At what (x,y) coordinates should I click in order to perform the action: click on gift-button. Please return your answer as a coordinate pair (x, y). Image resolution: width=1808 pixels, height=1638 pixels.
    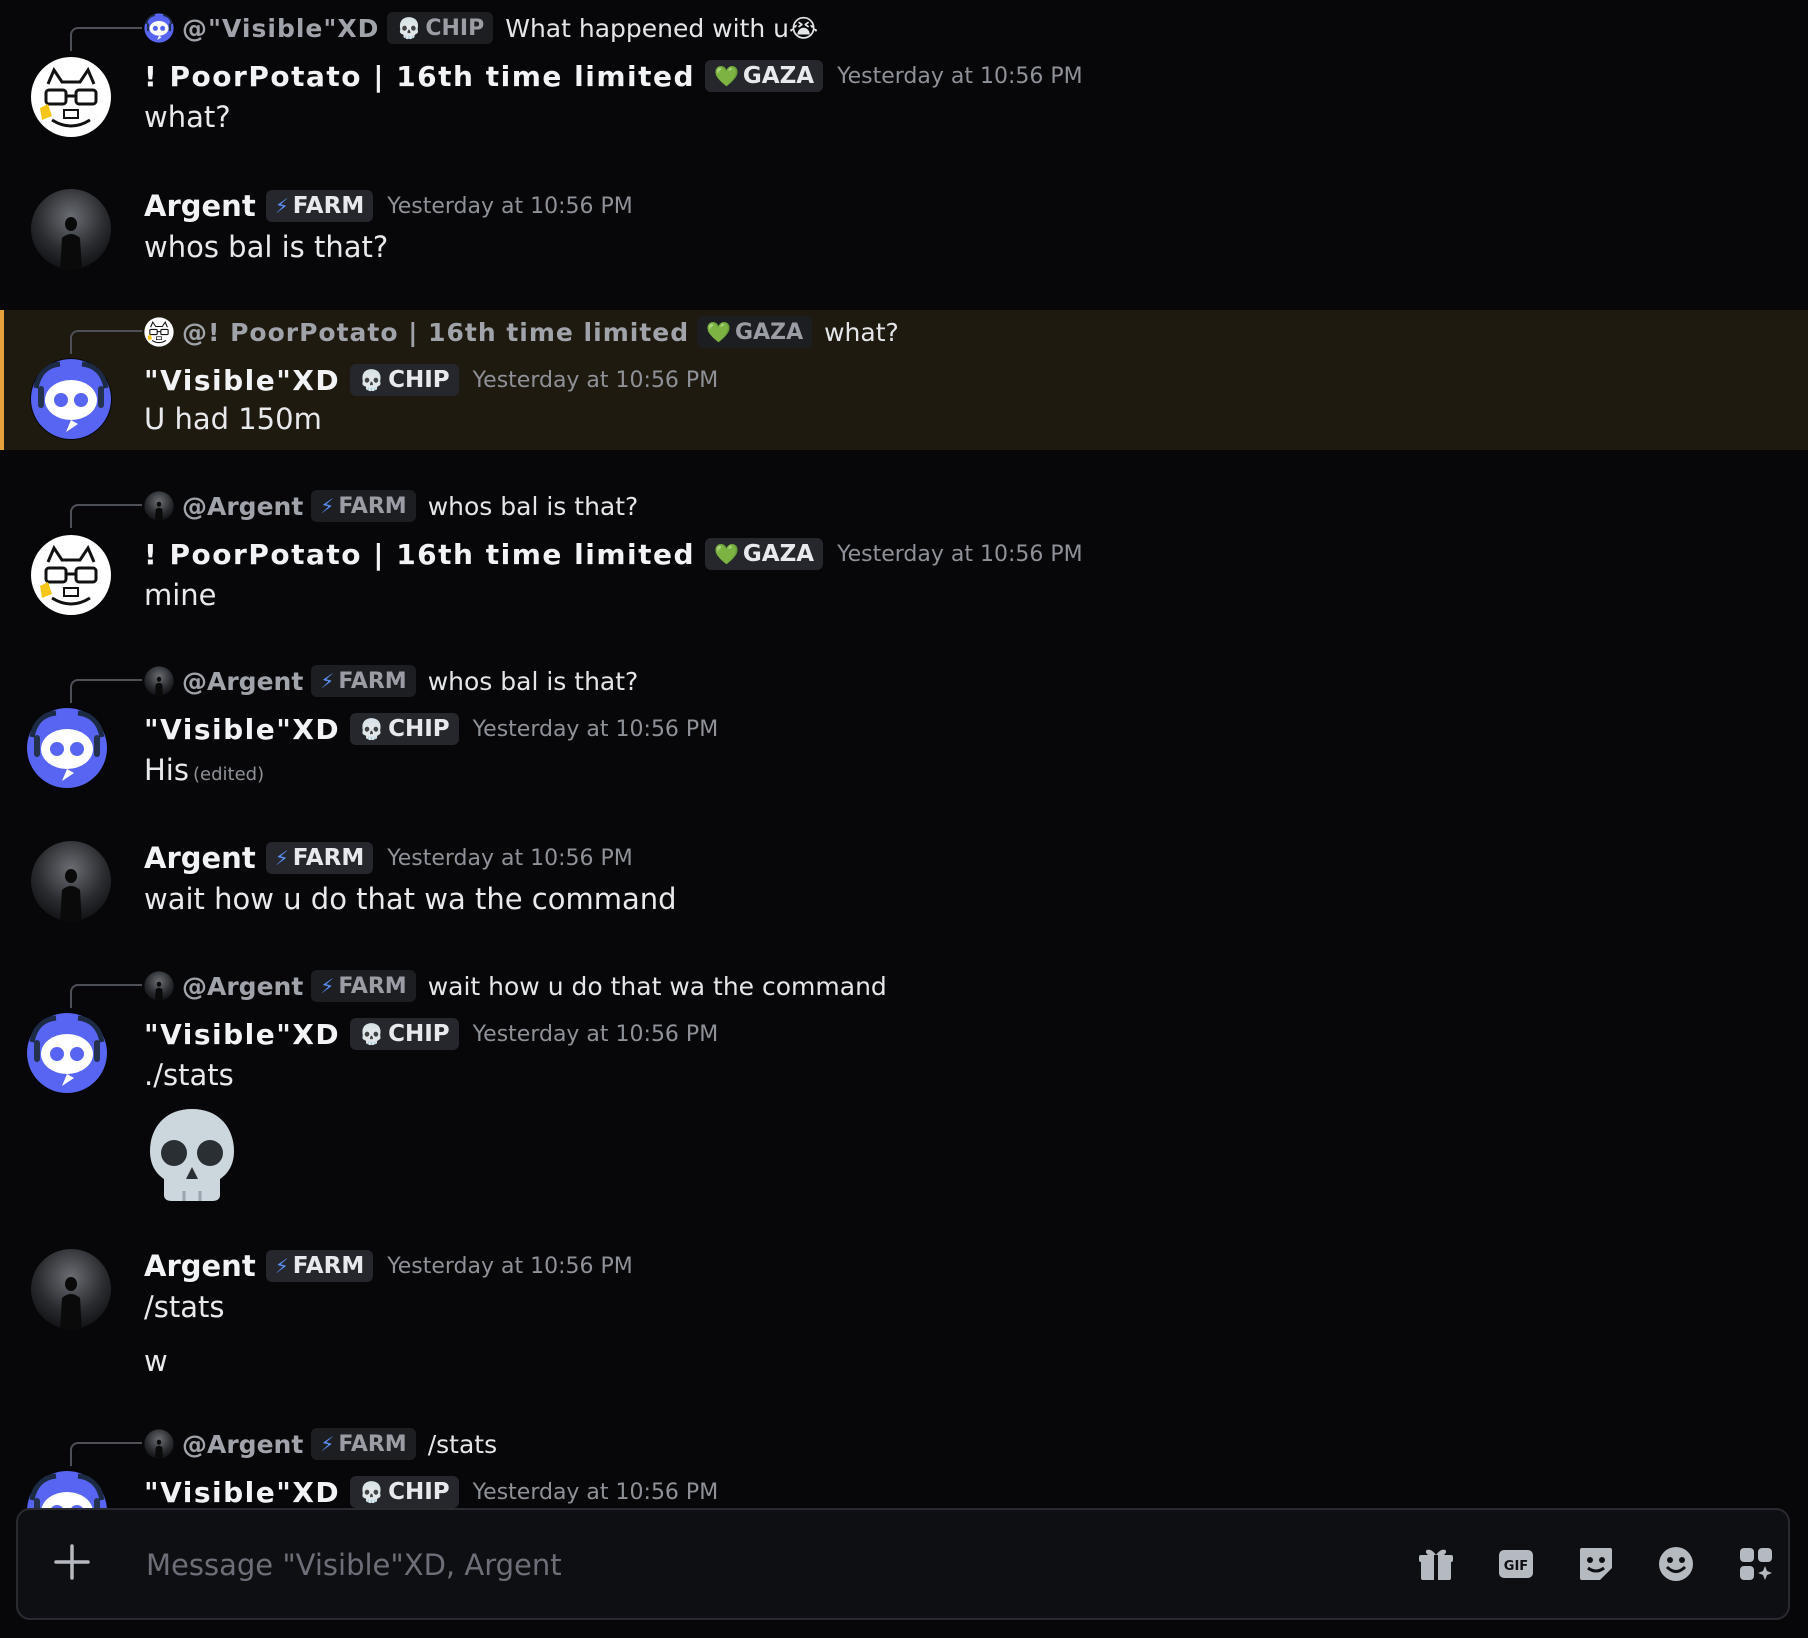
    Looking at the image, I should click on (1436, 1564).